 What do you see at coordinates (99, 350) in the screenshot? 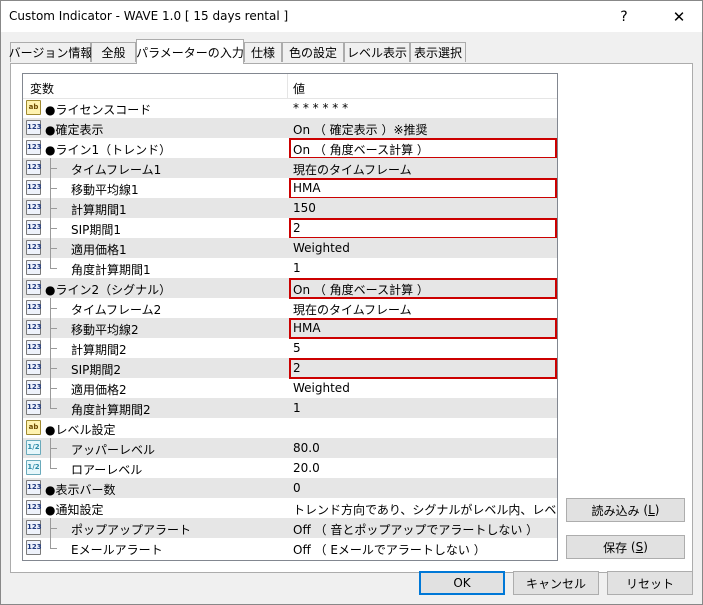
I see `param-name: 計算期間2` at bounding box center [99, 350].